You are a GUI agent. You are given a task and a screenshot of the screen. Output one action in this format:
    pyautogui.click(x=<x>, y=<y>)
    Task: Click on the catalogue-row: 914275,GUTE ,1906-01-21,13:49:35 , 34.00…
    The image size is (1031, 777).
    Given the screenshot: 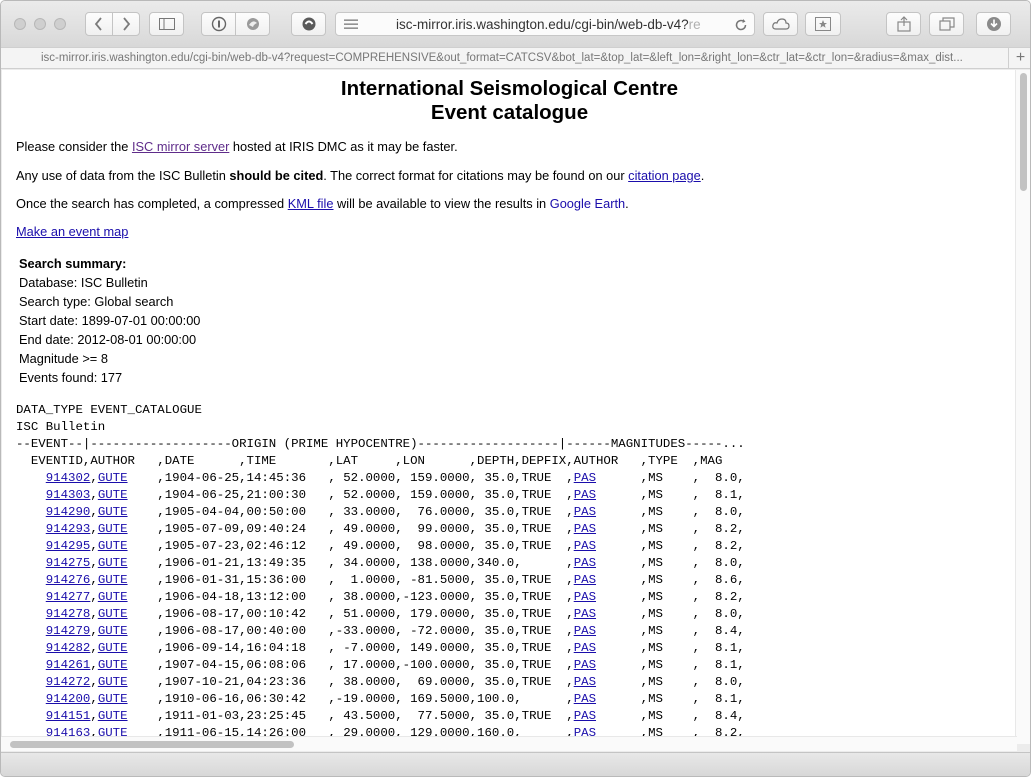 What is the action you would take?
    pyautogui.click(x=380, y=563)
    